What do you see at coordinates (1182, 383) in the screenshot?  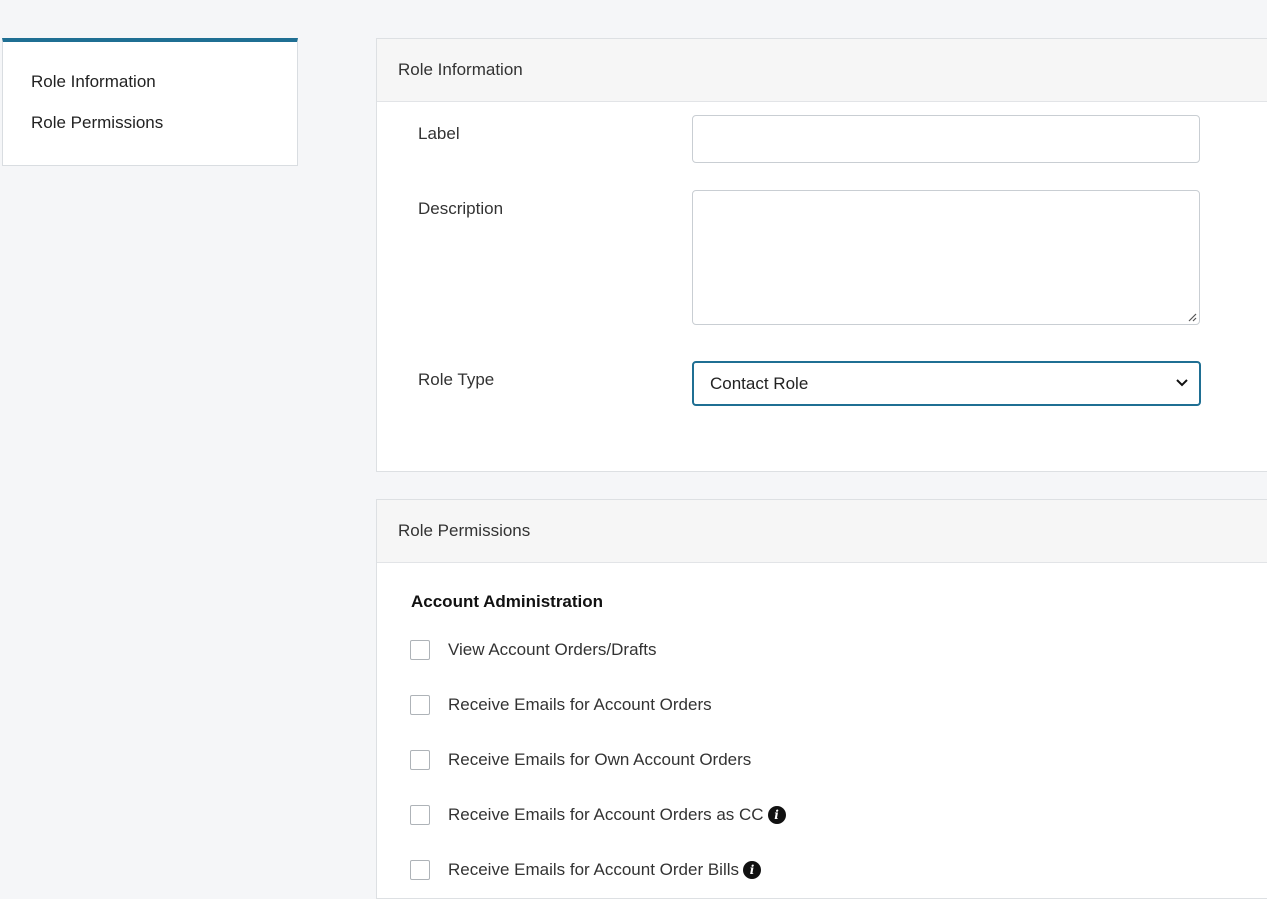 I see `chevron-down-icon` at bounding box center [1182, 383].